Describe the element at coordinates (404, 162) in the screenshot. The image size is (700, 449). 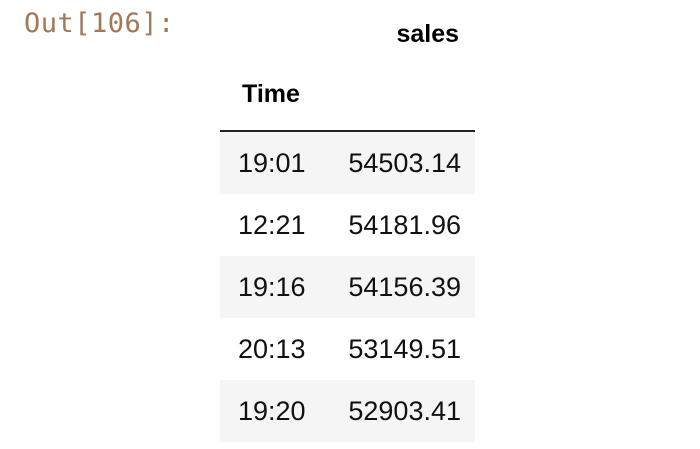
I see `sales-value: 54503.14` at that location.